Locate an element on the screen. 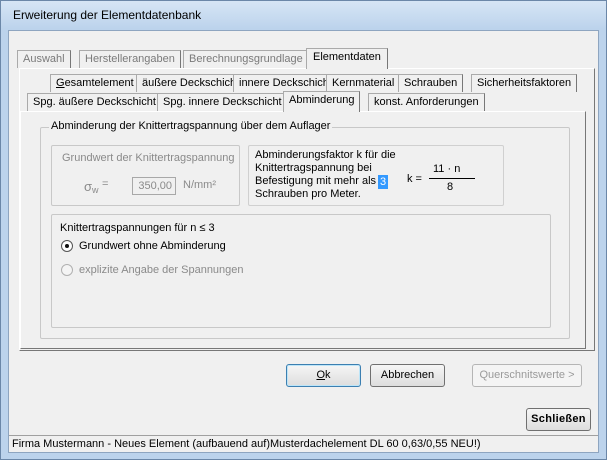 This screenshot has width=607, height=460. radio-grundwert-label: Grundwert ohne Abminderung is located at coordinates (152, 246).